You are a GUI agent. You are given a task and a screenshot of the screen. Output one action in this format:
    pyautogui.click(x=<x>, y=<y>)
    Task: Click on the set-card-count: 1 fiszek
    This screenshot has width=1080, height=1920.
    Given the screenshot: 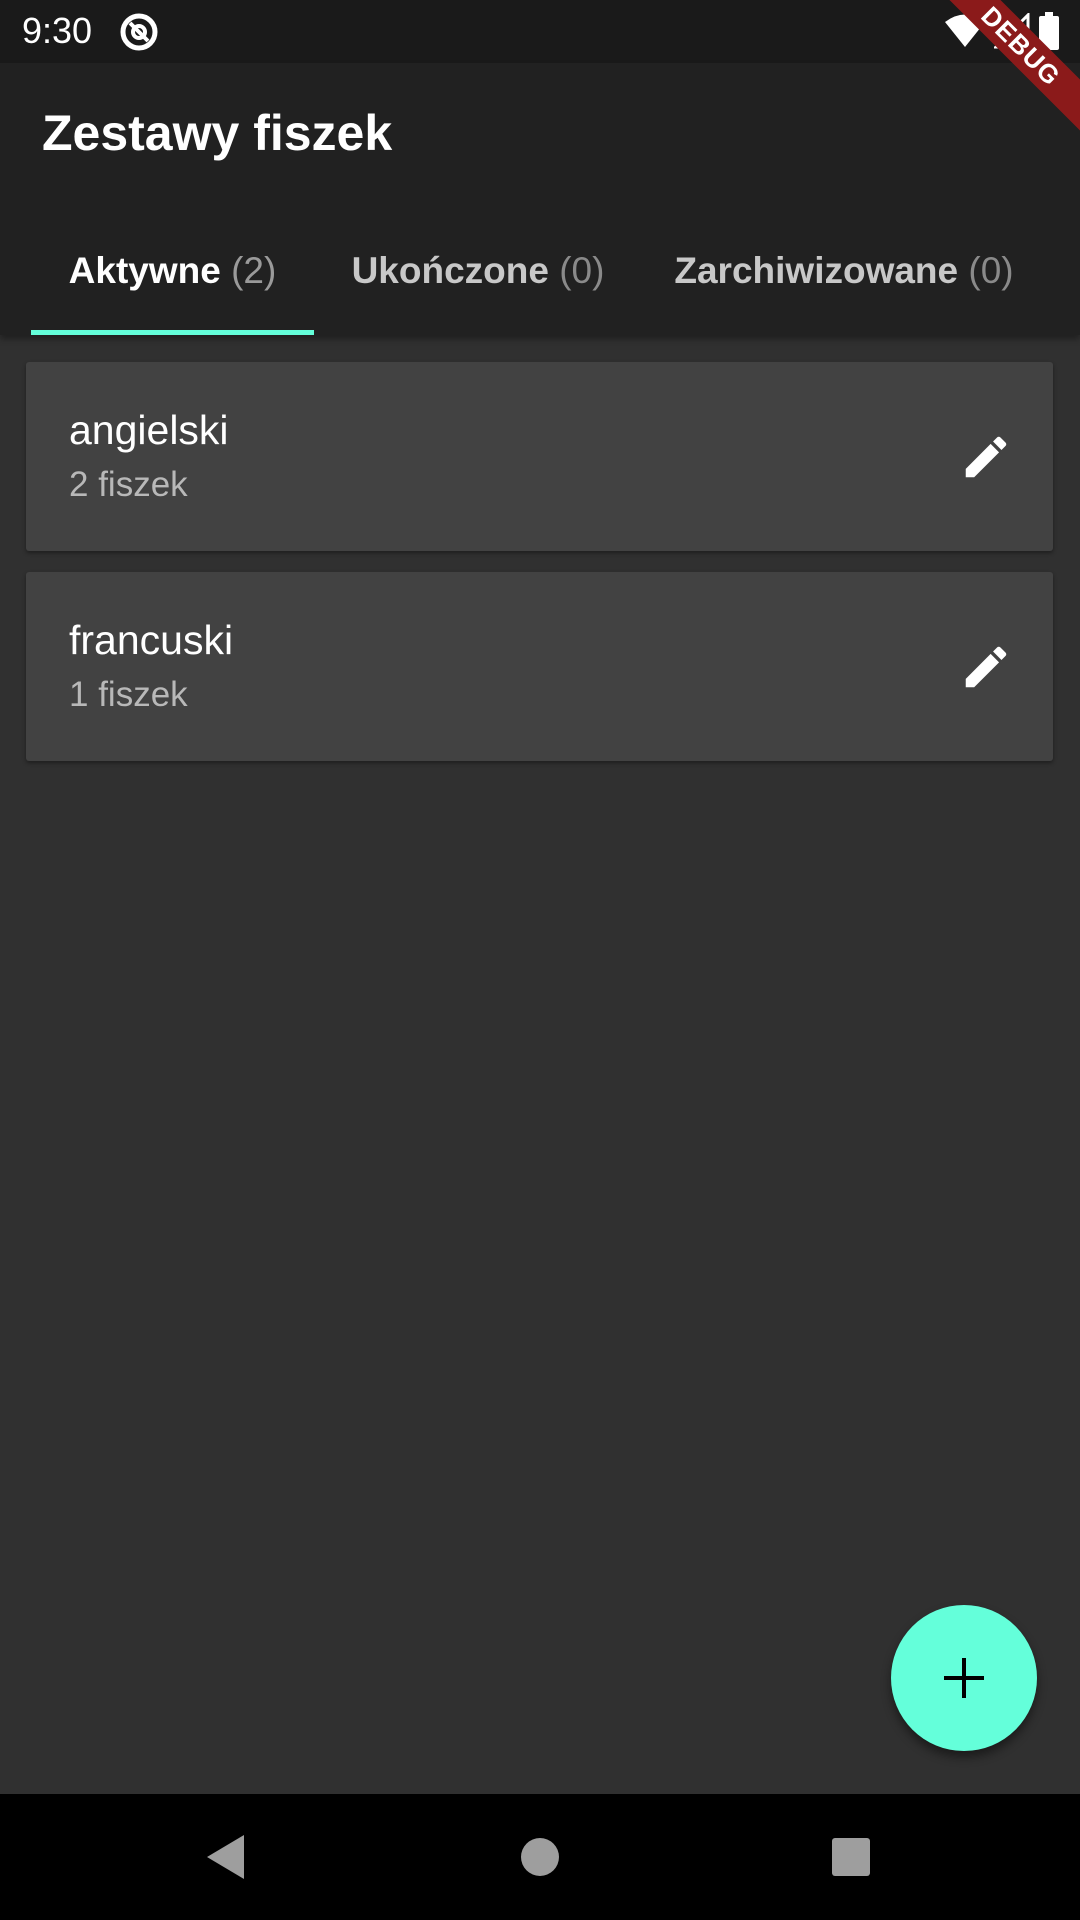 What is the action you would take?
    pyautogui.click(x=128, y=694)
    